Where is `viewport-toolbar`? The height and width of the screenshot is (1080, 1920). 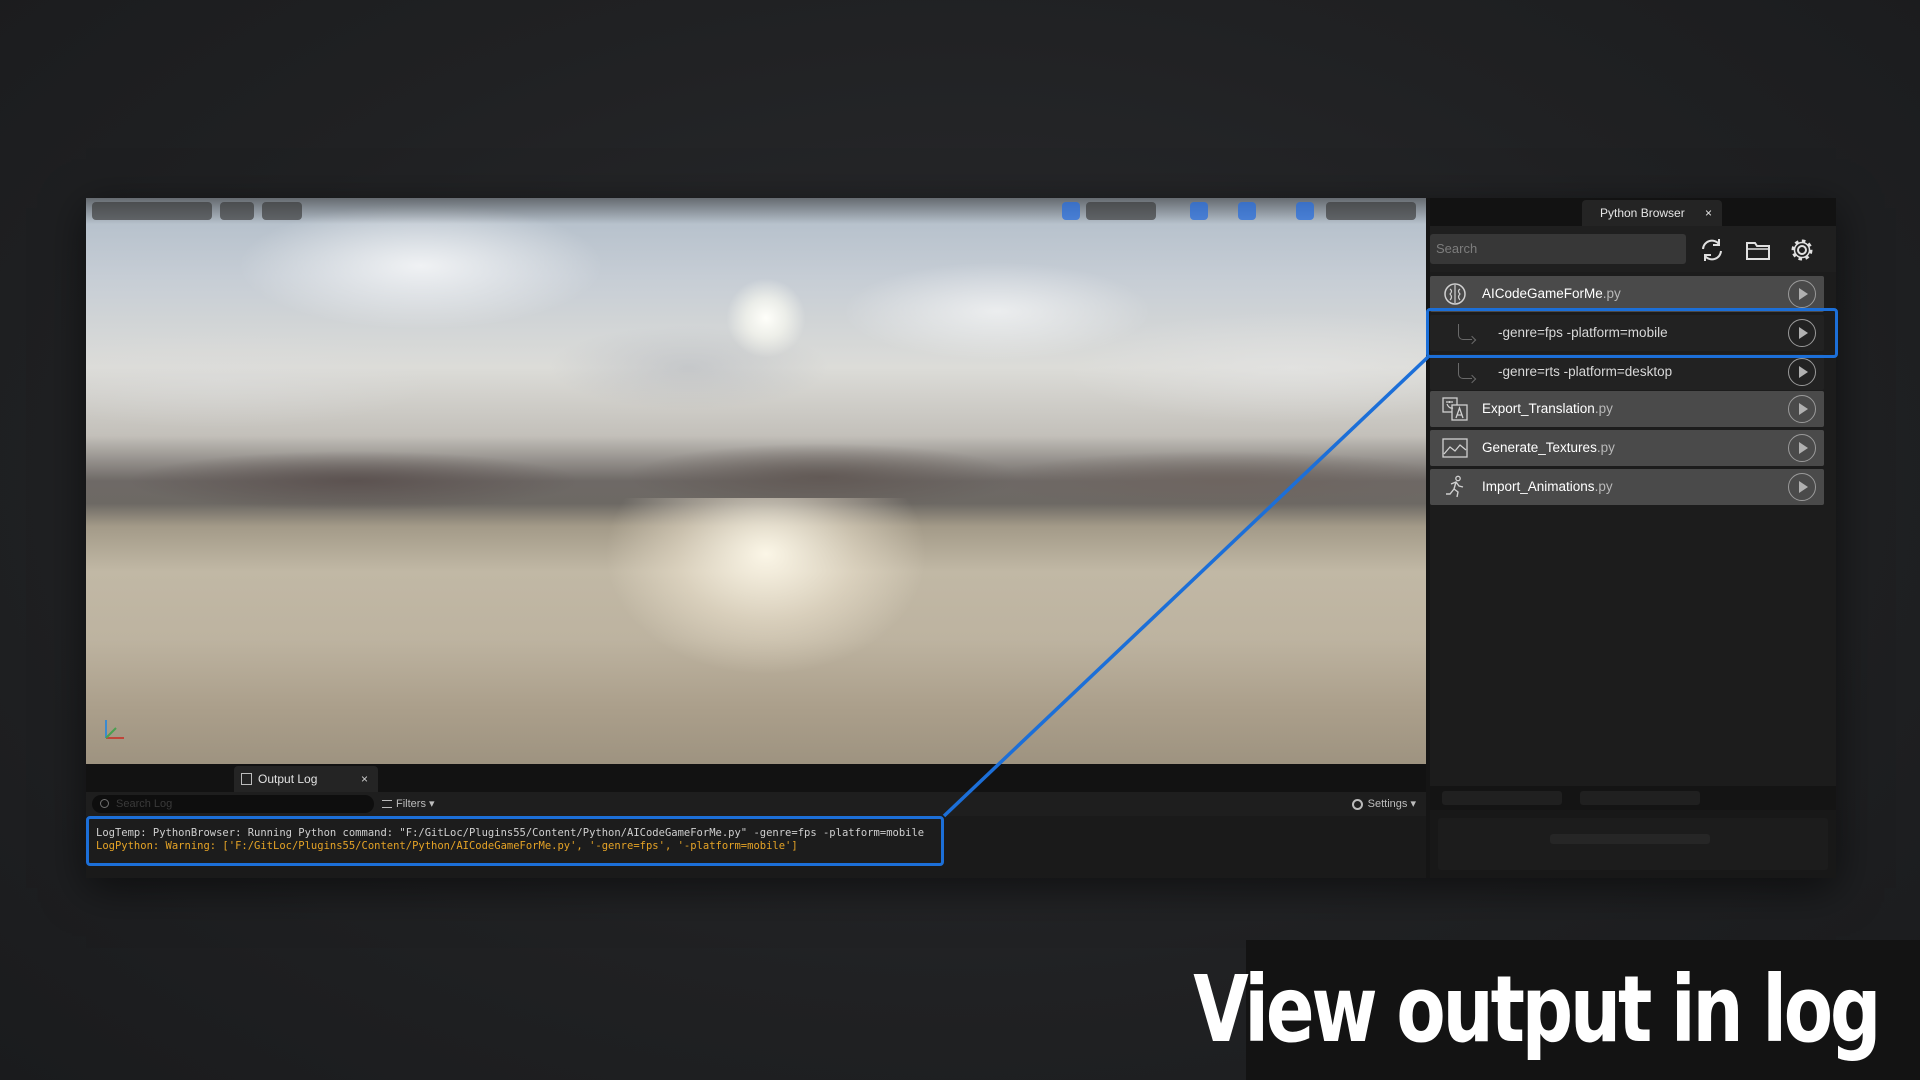 viewport-toolbar is located at coordinates (756, 211).